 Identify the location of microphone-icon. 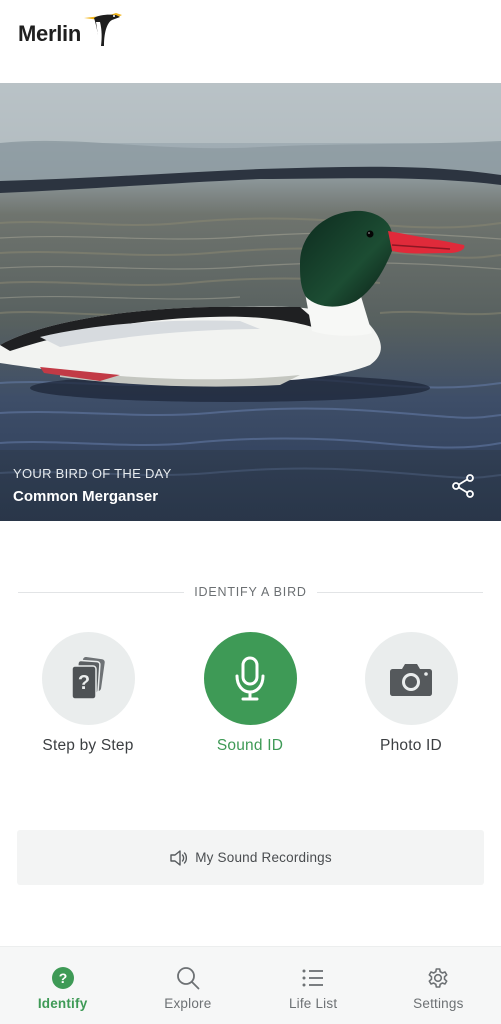
(250, 678).